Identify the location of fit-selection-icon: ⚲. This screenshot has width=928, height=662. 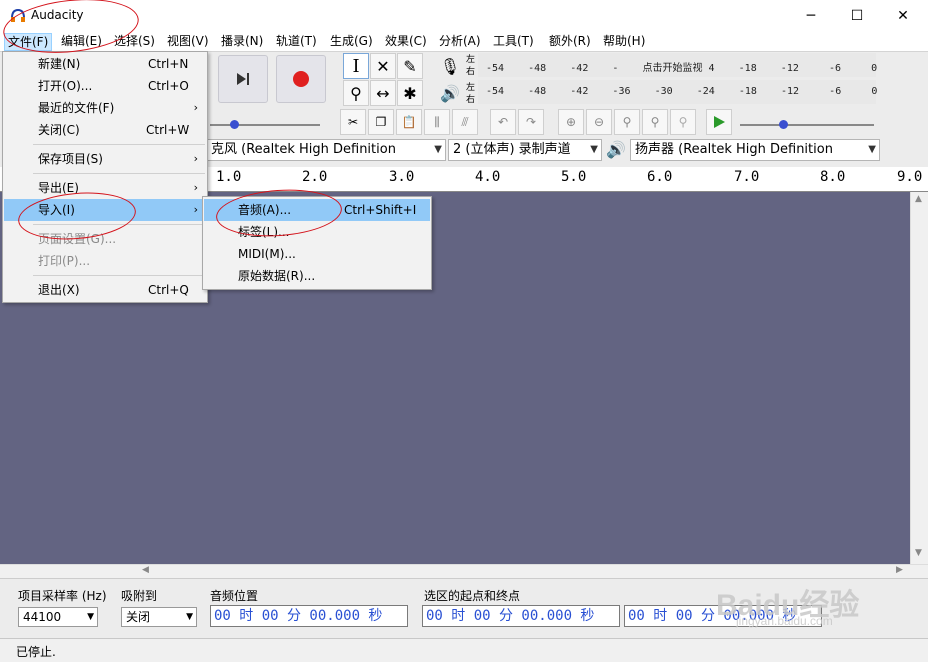
(627, 122).